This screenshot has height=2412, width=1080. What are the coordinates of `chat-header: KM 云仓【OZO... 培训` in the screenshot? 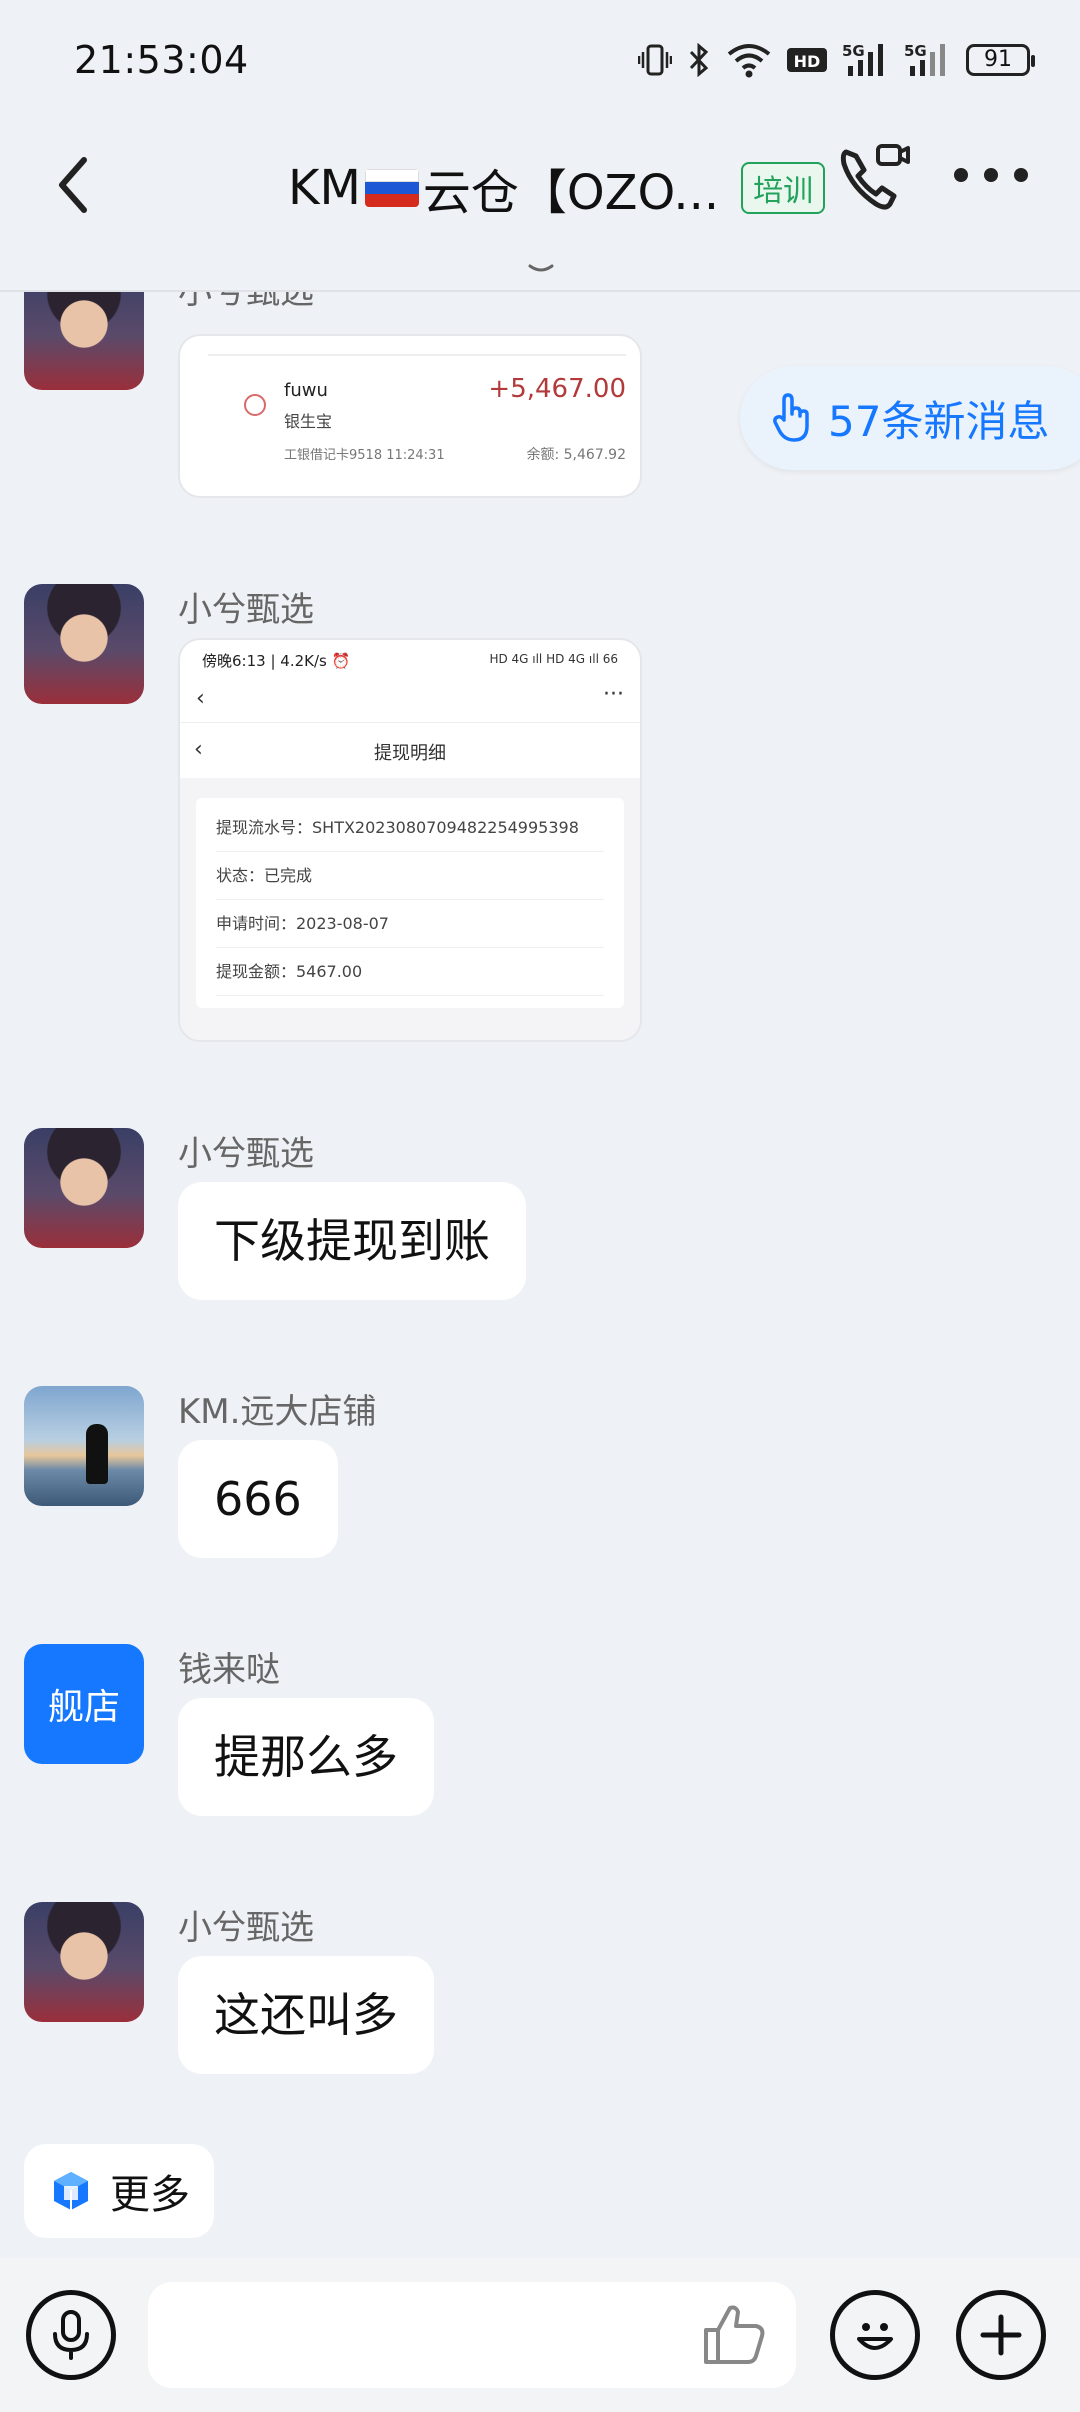 It's located at (540, 205).